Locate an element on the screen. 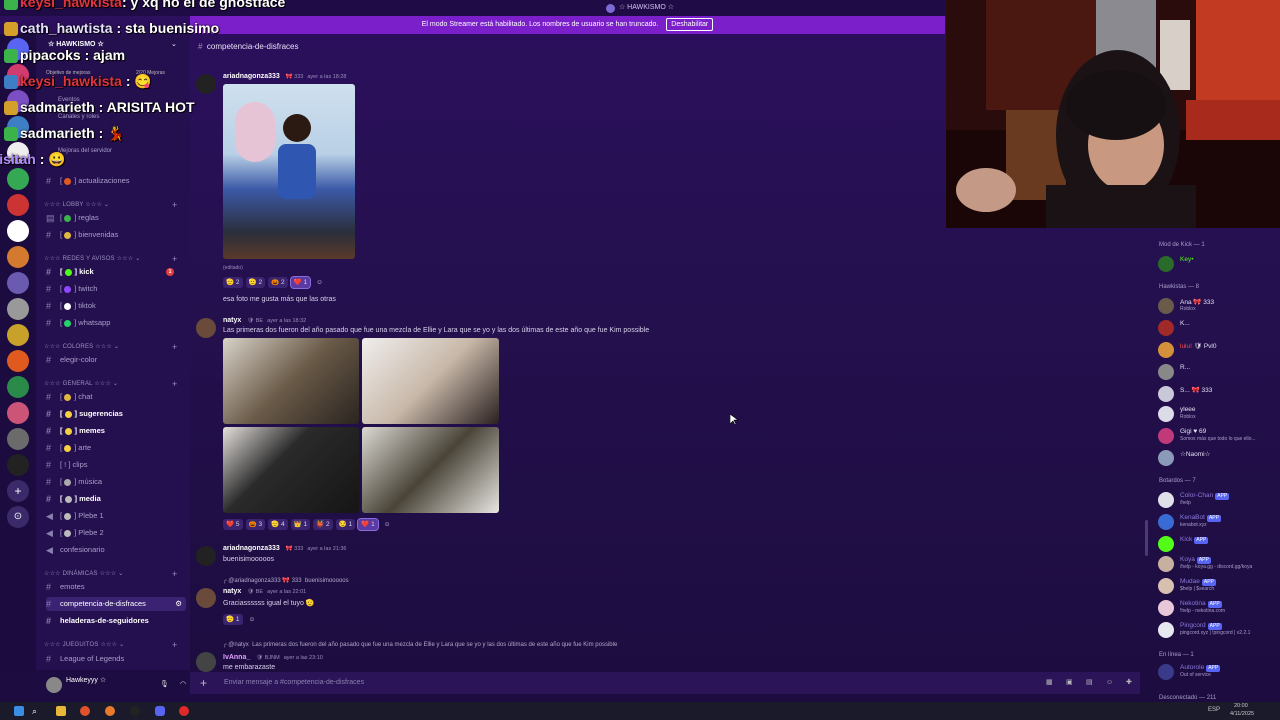 This screenshot has width=1280, height=720. channel-whatsapp: #[] whatsapp is located at coordinates (116, 323).